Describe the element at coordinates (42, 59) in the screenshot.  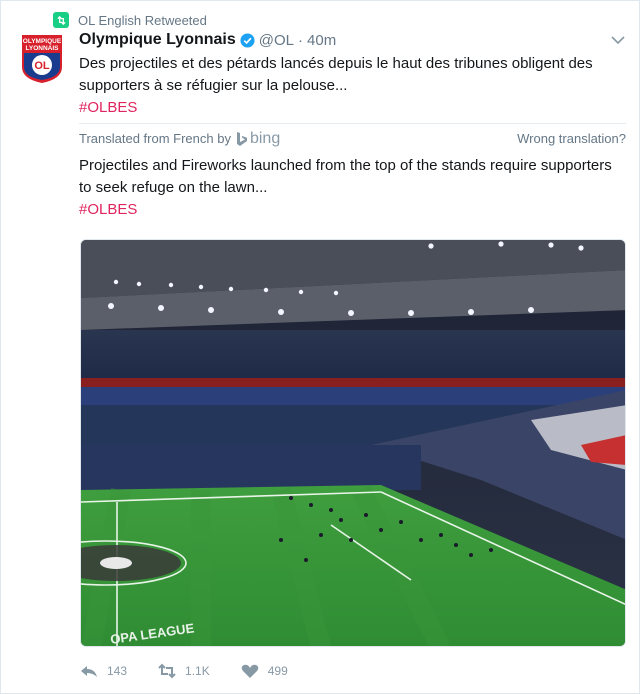
I see `avatar: OLYMPIQUE LYONNAIS OL` at that location.